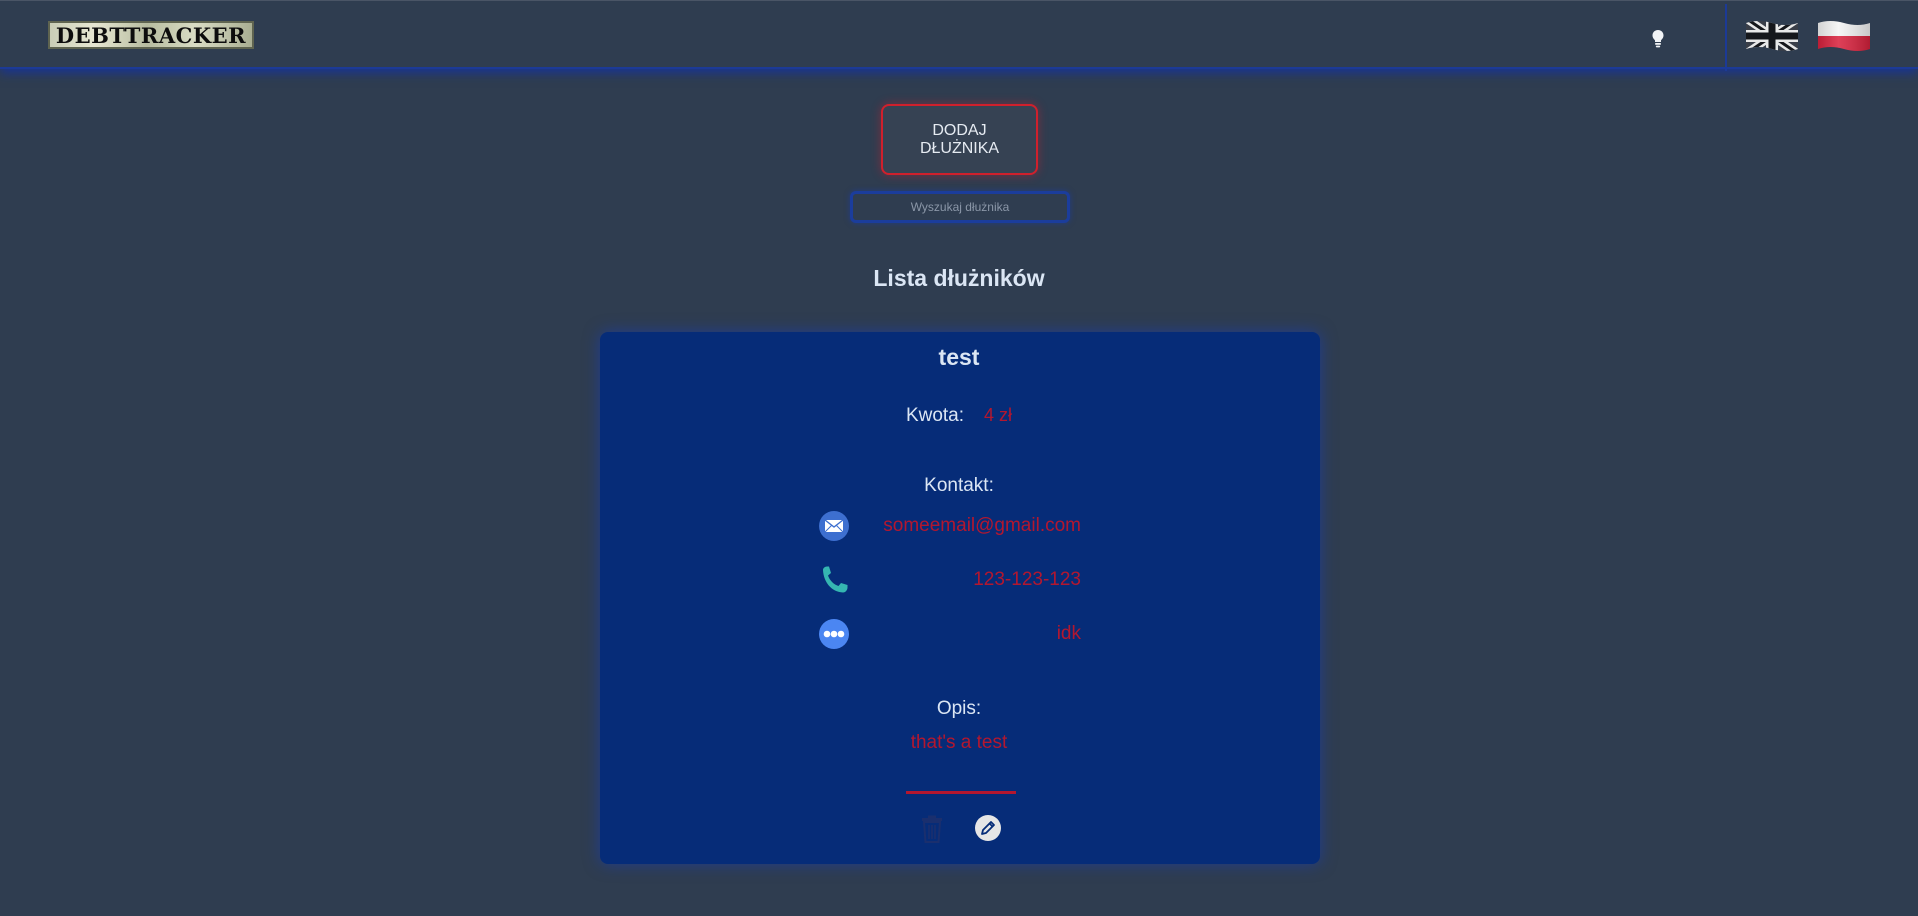  I want to click on card-separator, so click(961, 792).